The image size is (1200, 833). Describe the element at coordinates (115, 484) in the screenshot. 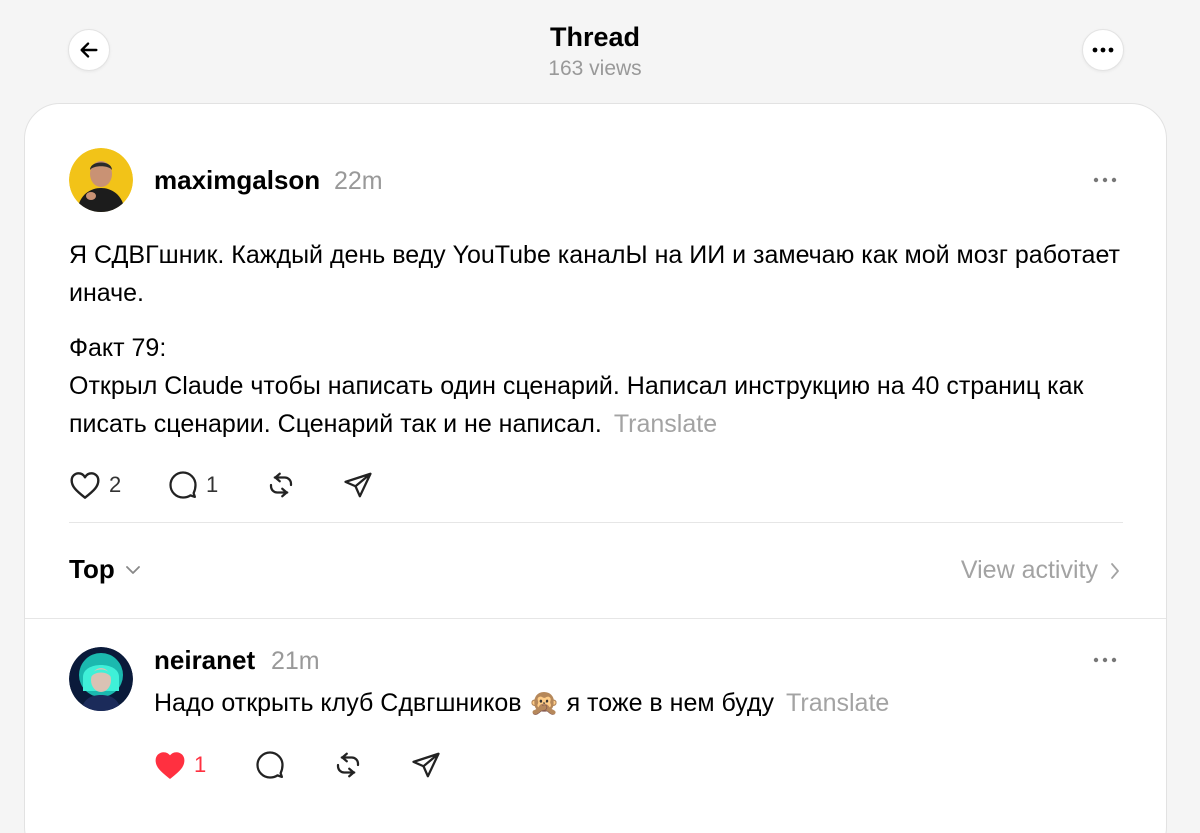

I see `like-count: 2` at that location.